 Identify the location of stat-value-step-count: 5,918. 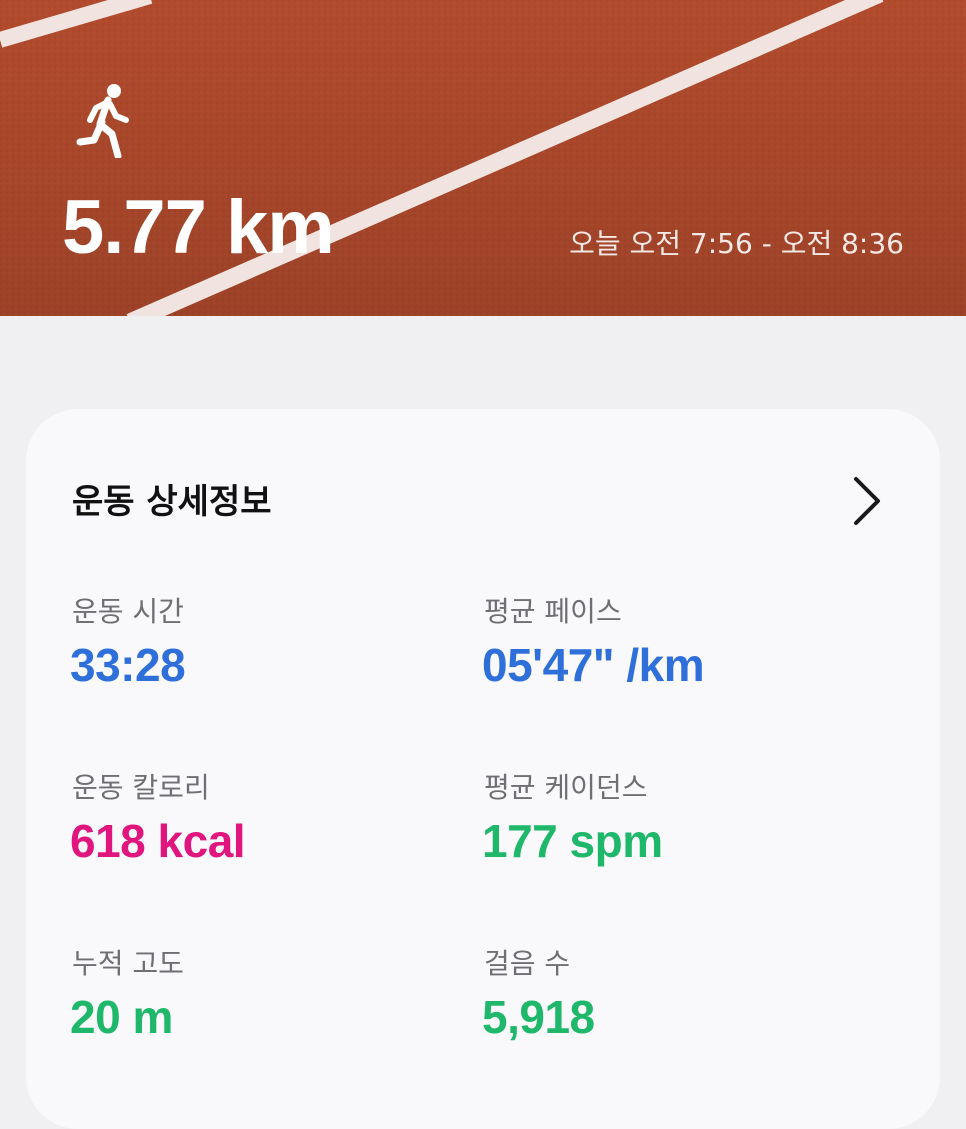
(538, 1017).